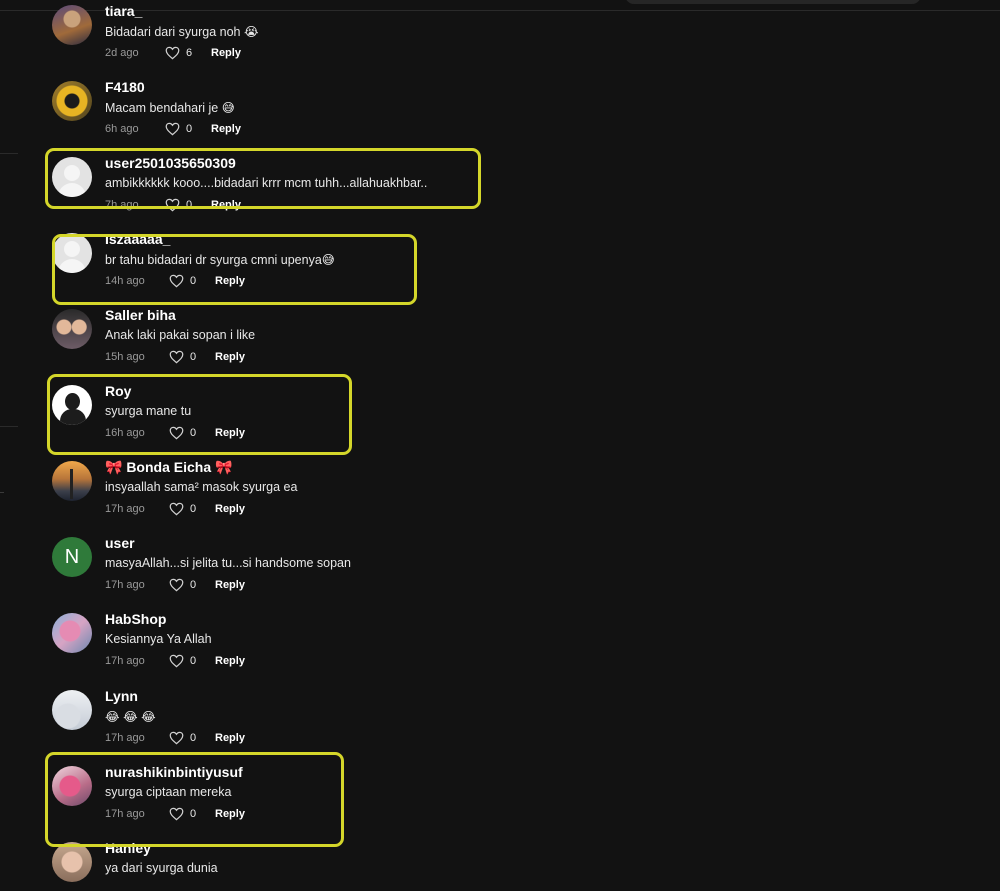 The height and width of the screenshot is (891, 1000). Describe the element at coordinates (125, 281) in the screenshot. I see `comment-time: 14h ago` at that location.